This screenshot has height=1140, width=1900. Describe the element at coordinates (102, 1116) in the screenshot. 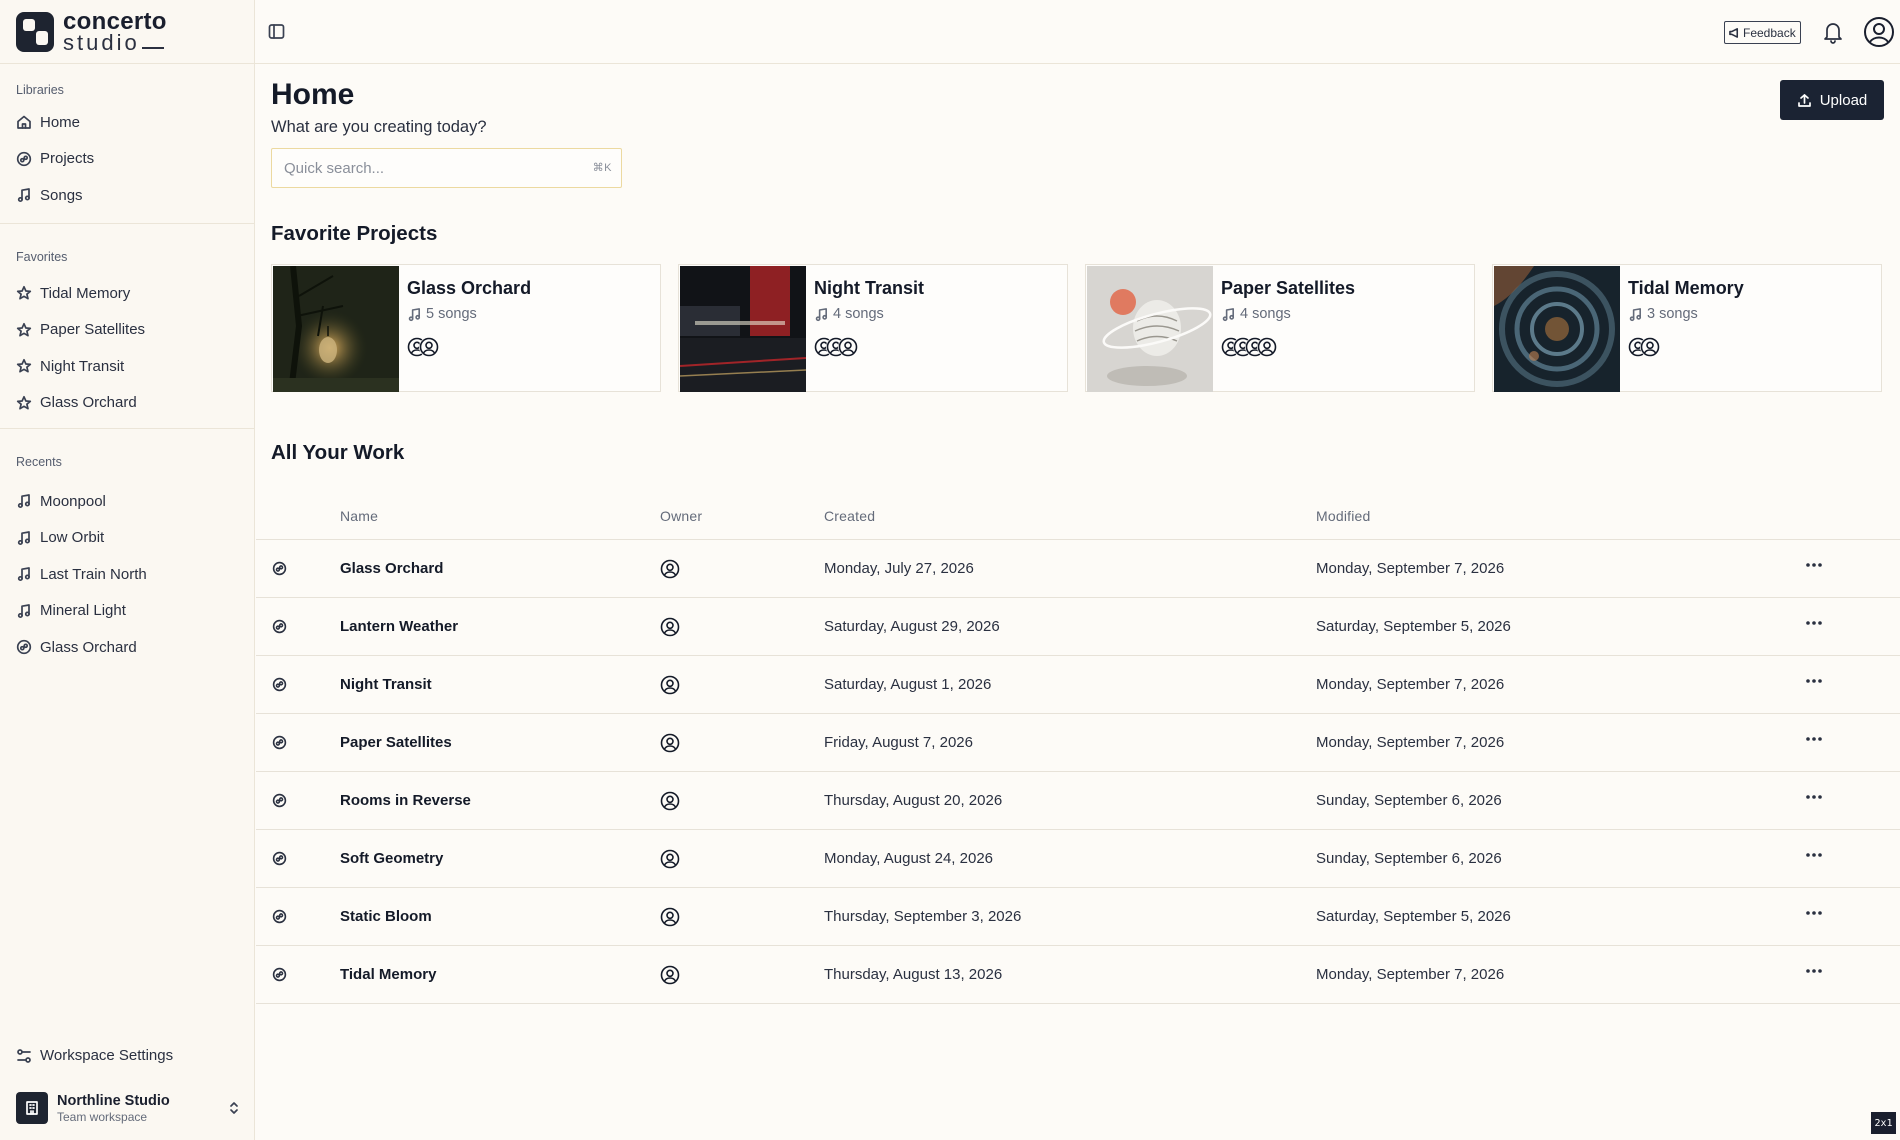

I see `workspace-type: Team workspace` at that location.